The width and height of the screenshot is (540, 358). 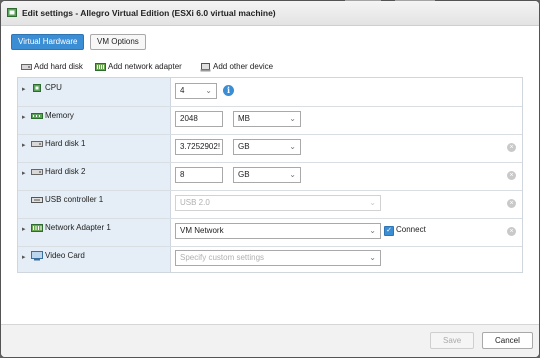 I want to click on dialog-footer: Save Cancel, so click(x=270, y=340).